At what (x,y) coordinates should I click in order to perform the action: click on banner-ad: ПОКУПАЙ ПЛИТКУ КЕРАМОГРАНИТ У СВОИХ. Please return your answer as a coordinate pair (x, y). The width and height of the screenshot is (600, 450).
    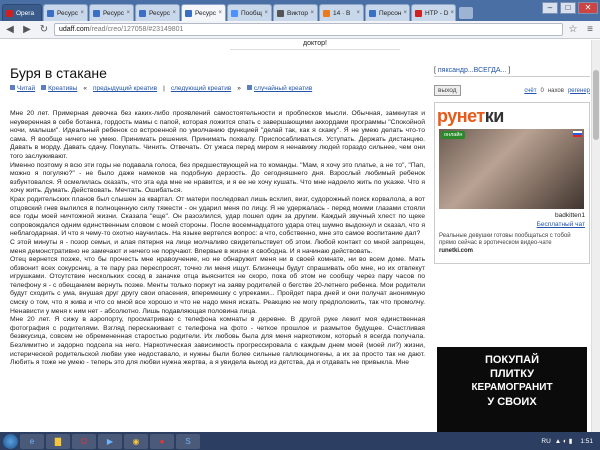
    Looking at the image, I should click on (512, 389).